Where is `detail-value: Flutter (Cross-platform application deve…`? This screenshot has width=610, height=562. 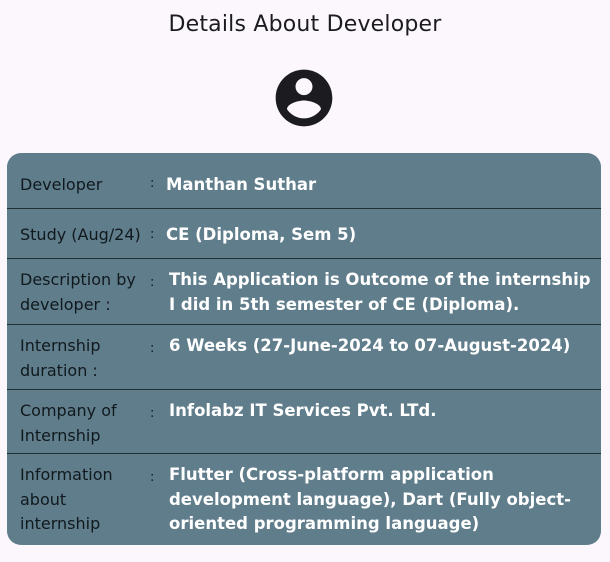 detail-value: Flutter (Cross-platform application deve… is located at coordinates (370, 499).